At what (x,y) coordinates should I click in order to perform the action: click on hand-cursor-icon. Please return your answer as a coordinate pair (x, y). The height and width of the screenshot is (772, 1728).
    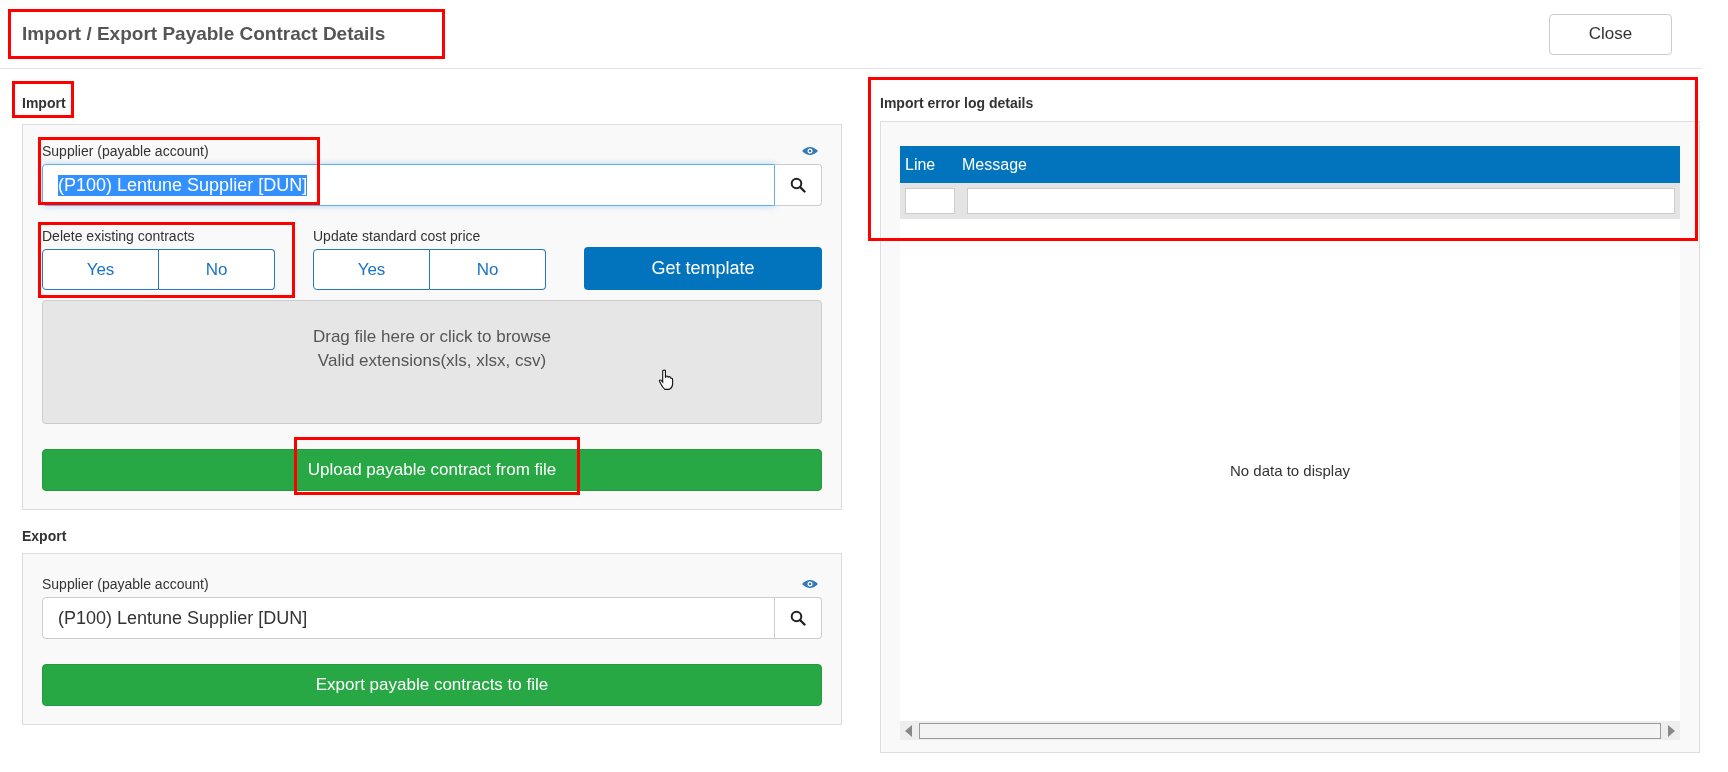
    Looking at the image, I should click on (666, 380).